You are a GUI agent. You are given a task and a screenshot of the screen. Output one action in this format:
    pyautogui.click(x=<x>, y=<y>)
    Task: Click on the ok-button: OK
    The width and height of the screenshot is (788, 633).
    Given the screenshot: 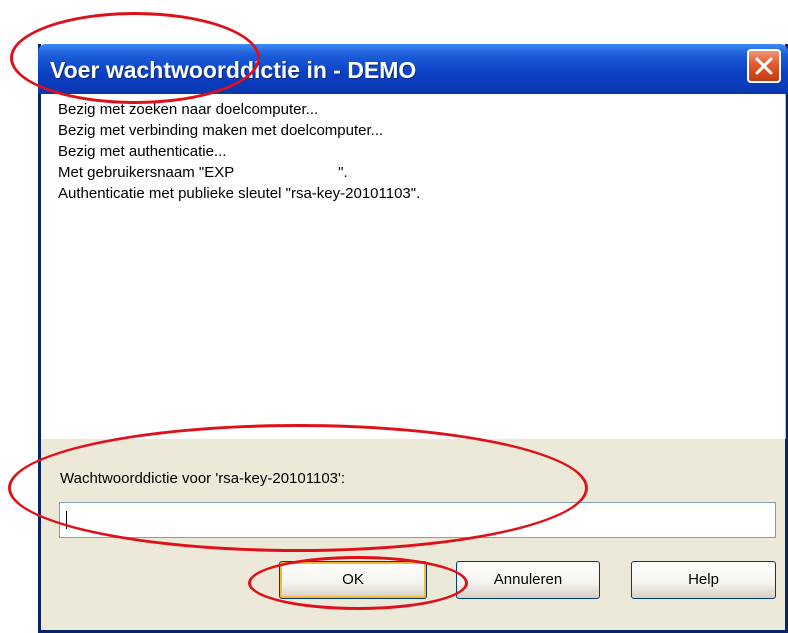 What is the action you would take?
    pyautogui.click(x=353, y=580)
    